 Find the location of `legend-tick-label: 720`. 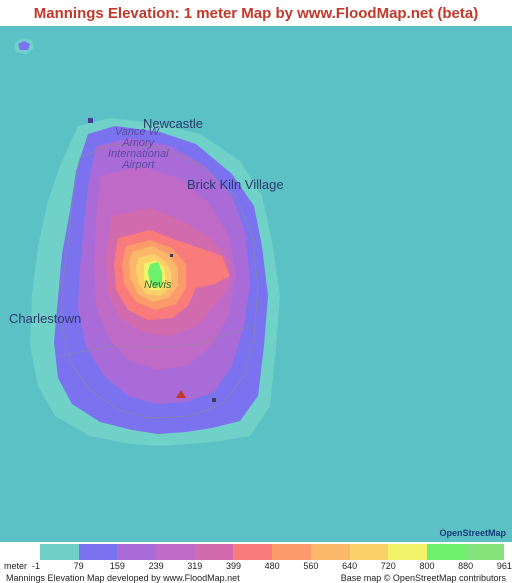

legend-tick-label: 720 is located at coordinates (388, 566).